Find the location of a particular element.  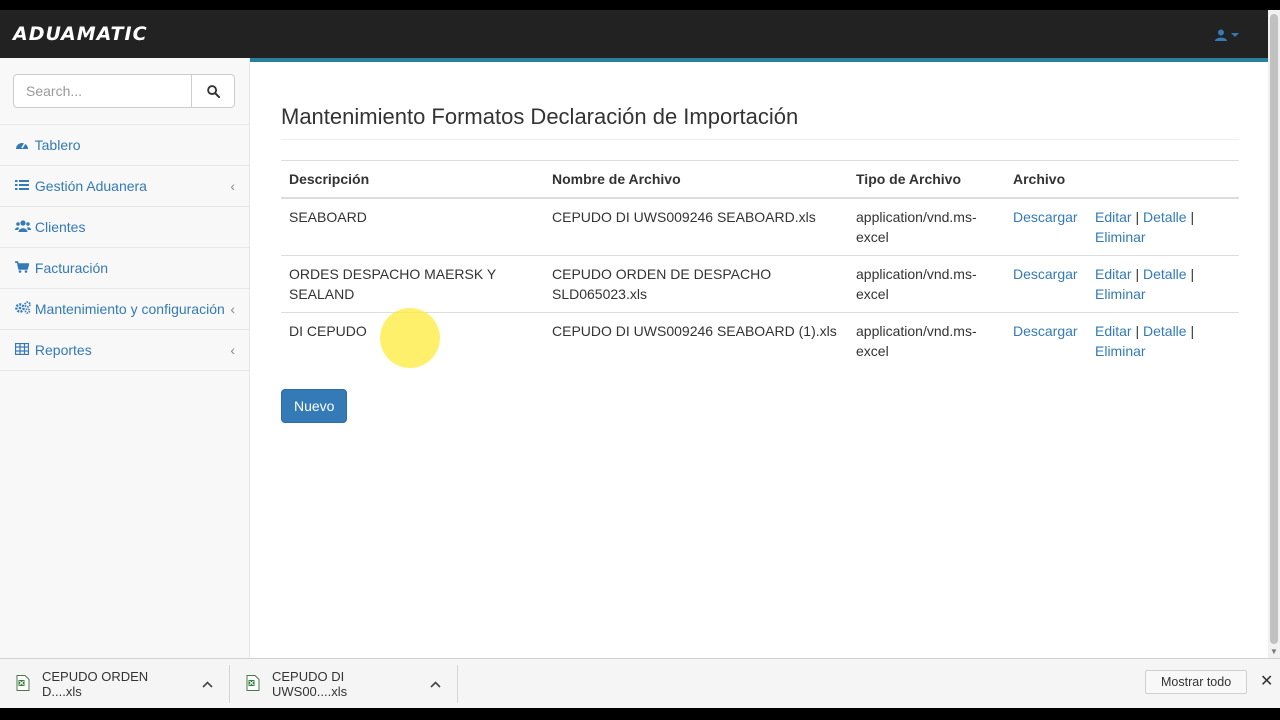

download-item: CEPUDO ORDEN D....xls is located at coordinates (115, 684).